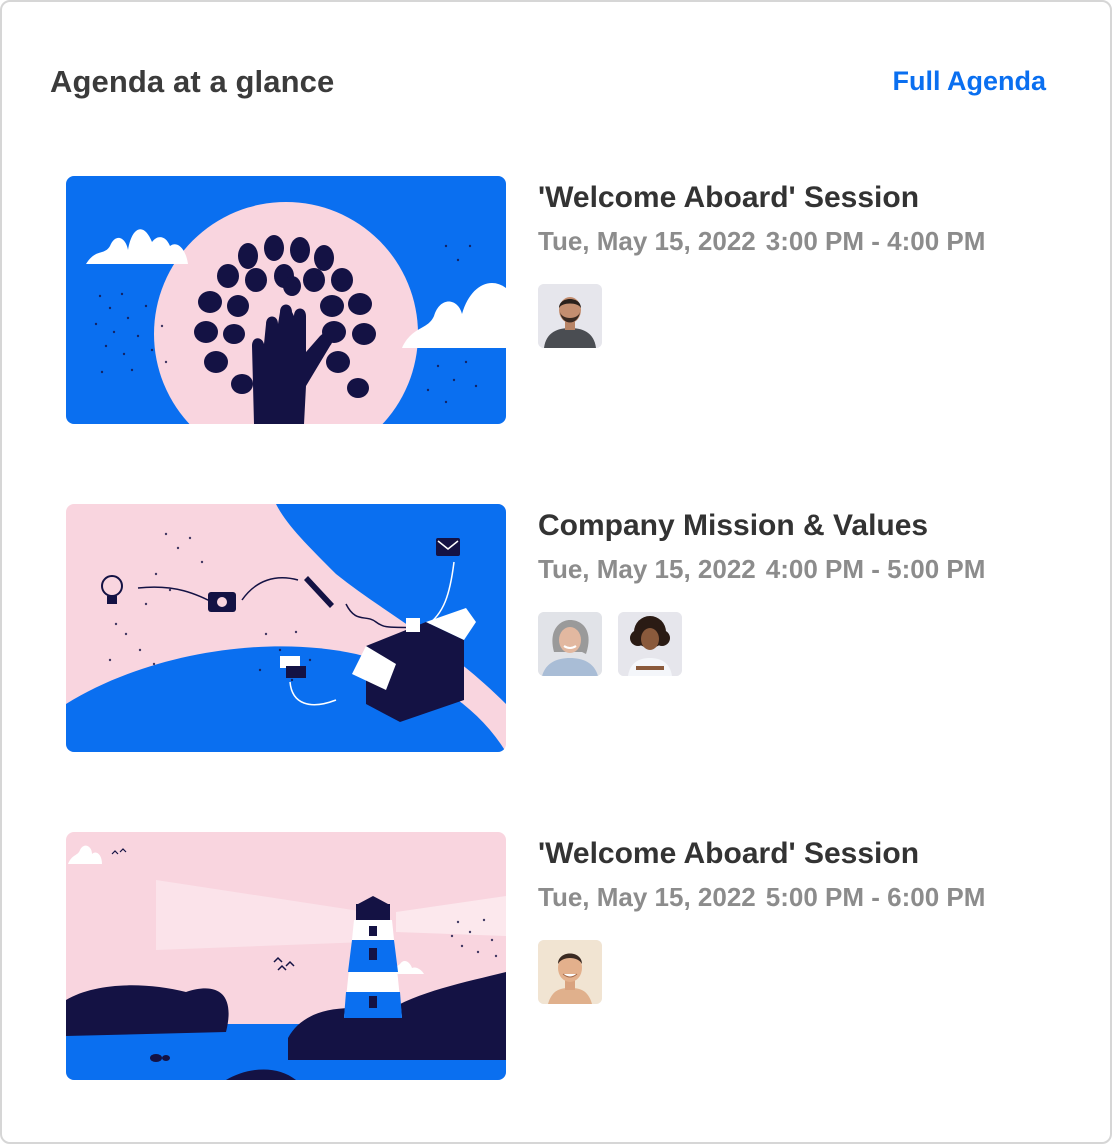 The width and height of the screenshot is (1112, 1144). I want to click on session-datetime: Tue, May 15, 2022 4:00 PM - 5:00 PM, so click(761, 569).